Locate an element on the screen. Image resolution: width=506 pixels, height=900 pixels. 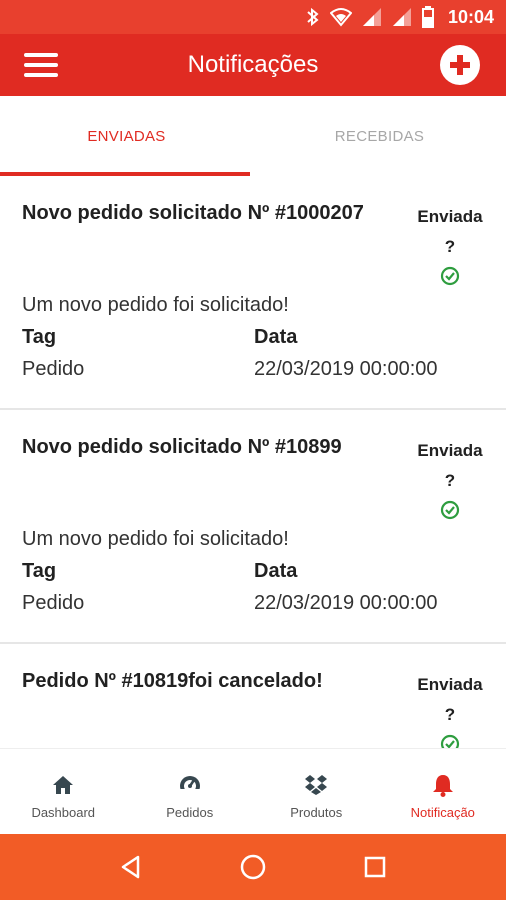
nav-produtos: Produtos is located at coordinates (316, 791).